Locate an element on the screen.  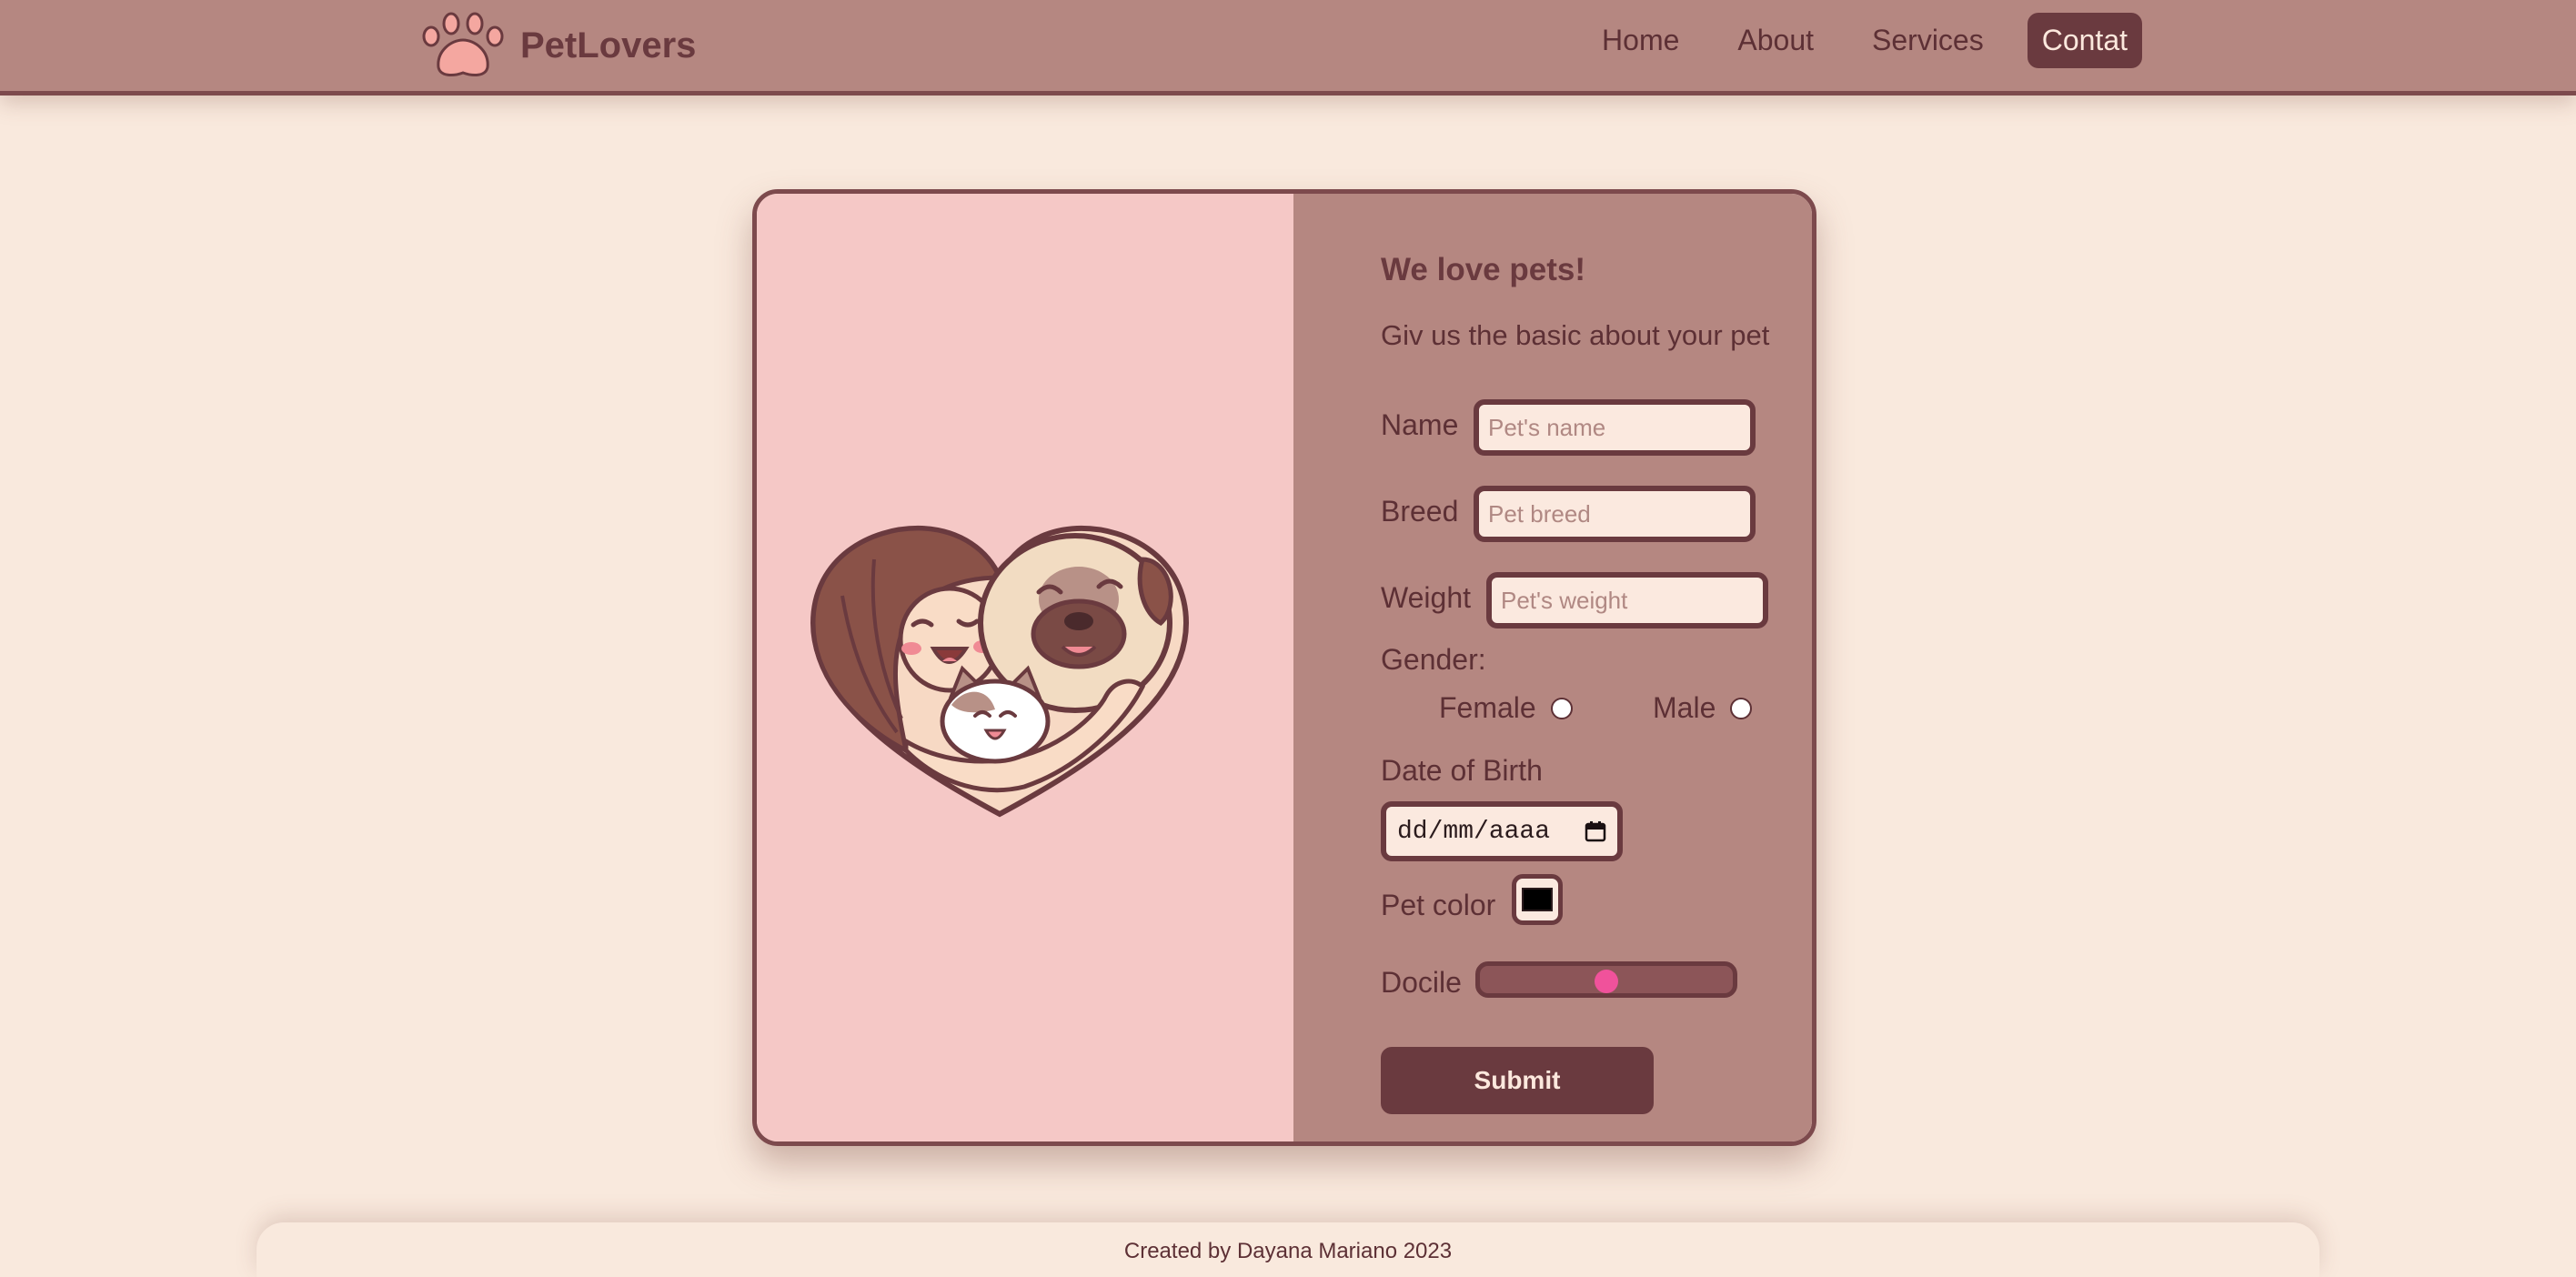
docile-slider-thumb is located at coordinates (1606, 981).